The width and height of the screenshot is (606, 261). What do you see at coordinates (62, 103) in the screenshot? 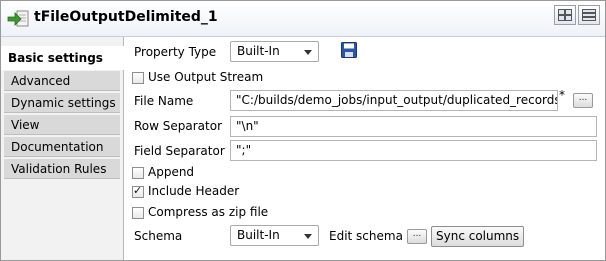
I see `tab-dynamic-settings: Dynamic settings` at bounding box center [62, 103].